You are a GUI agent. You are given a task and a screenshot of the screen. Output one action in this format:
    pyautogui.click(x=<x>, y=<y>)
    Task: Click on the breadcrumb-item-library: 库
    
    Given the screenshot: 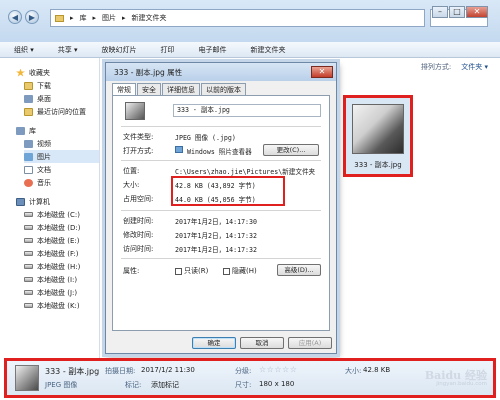 What is the action you would take?
    pyautogui.click(x=83, y=18)
    